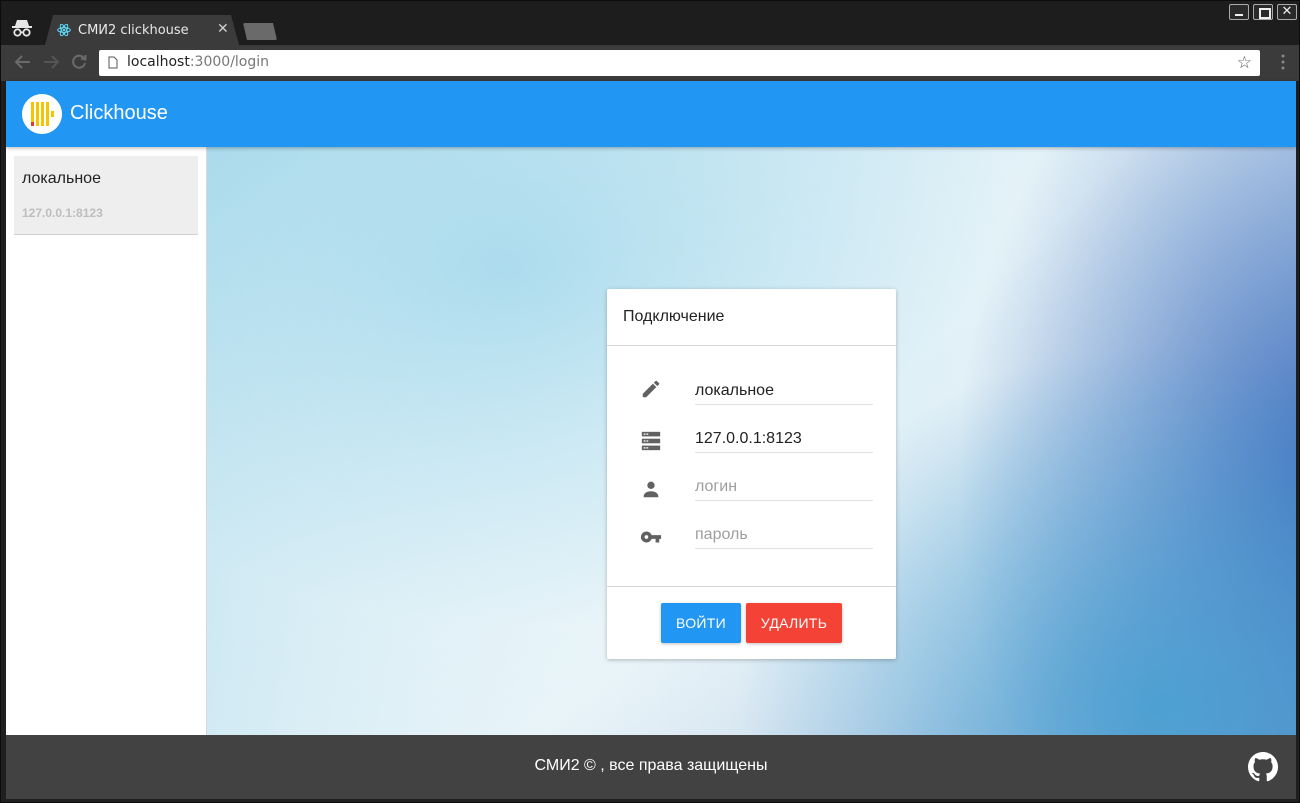 The image size is (1300, 803). Describe the element at coordinates (794, 623) in the screenshot. I see `delete-button: Удалить` at that location.